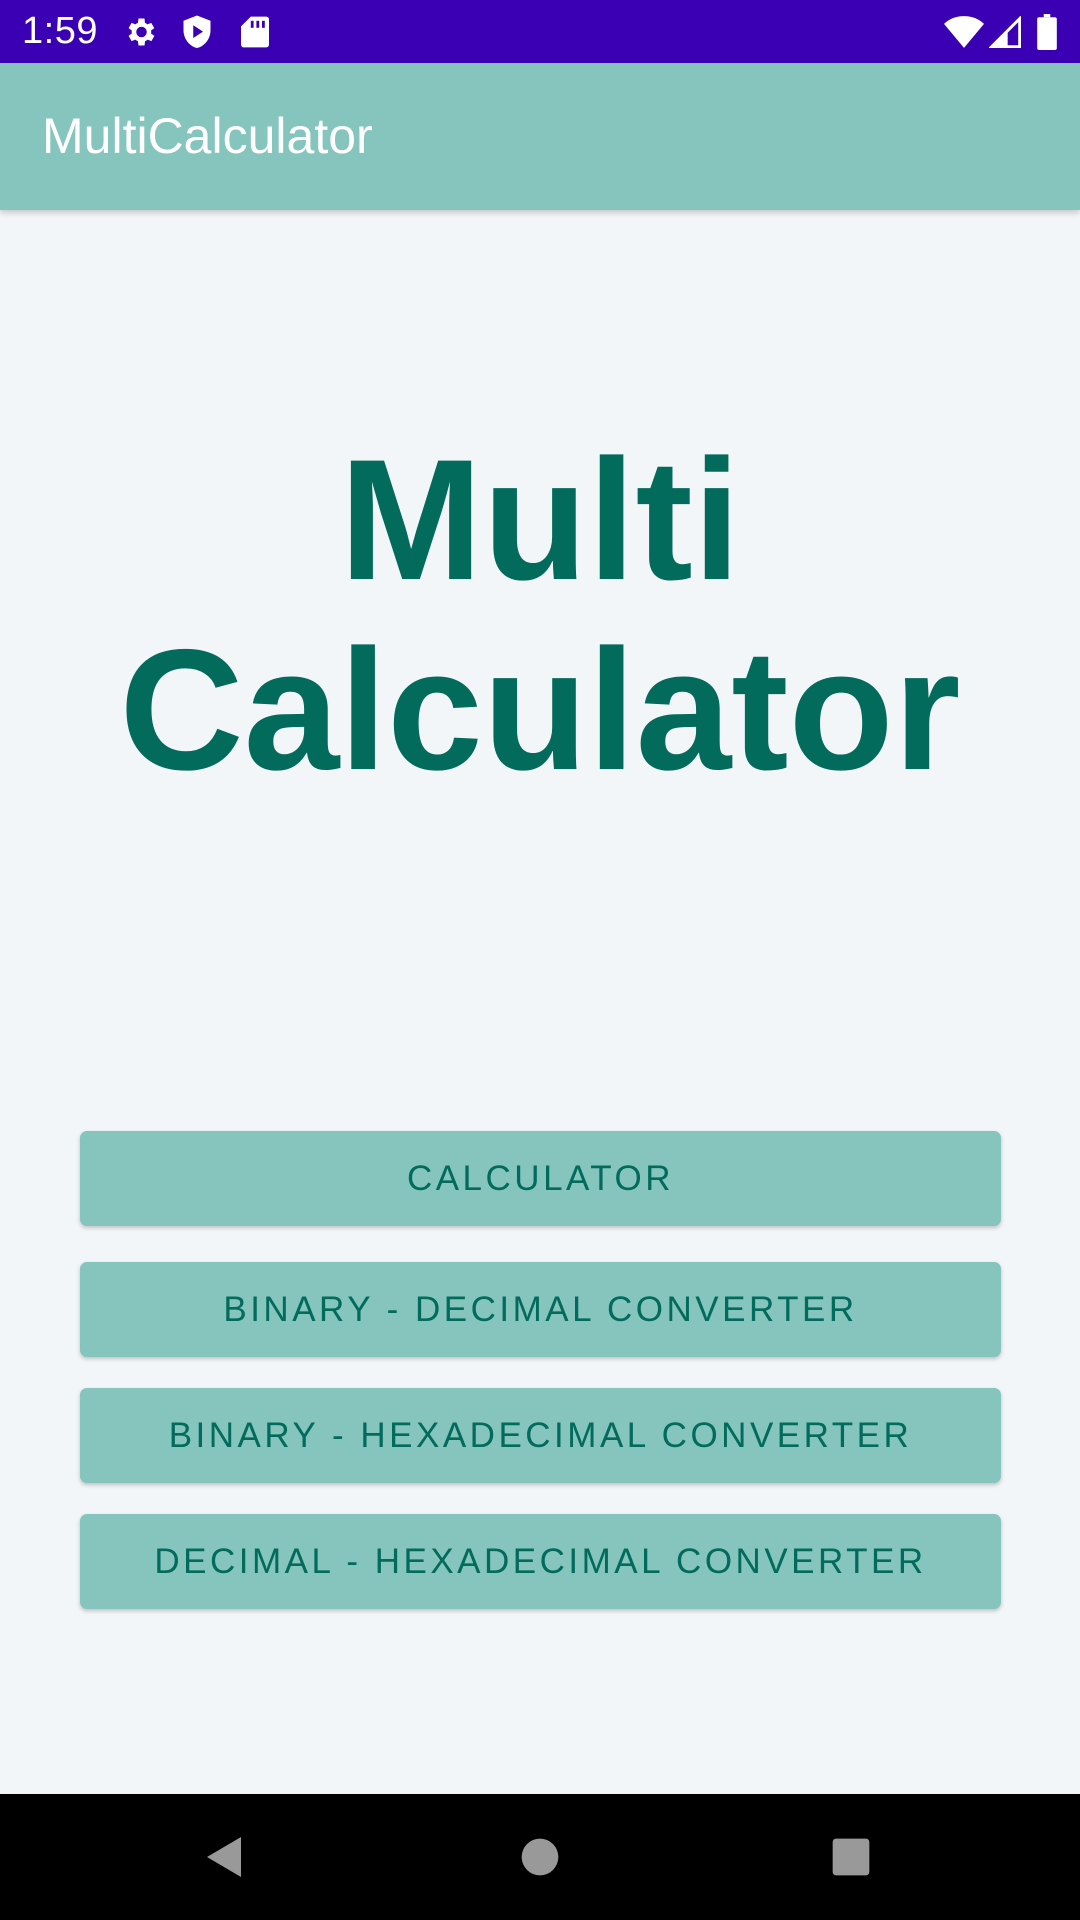  I want to click on status-time: 1:59, so click(60, 31).